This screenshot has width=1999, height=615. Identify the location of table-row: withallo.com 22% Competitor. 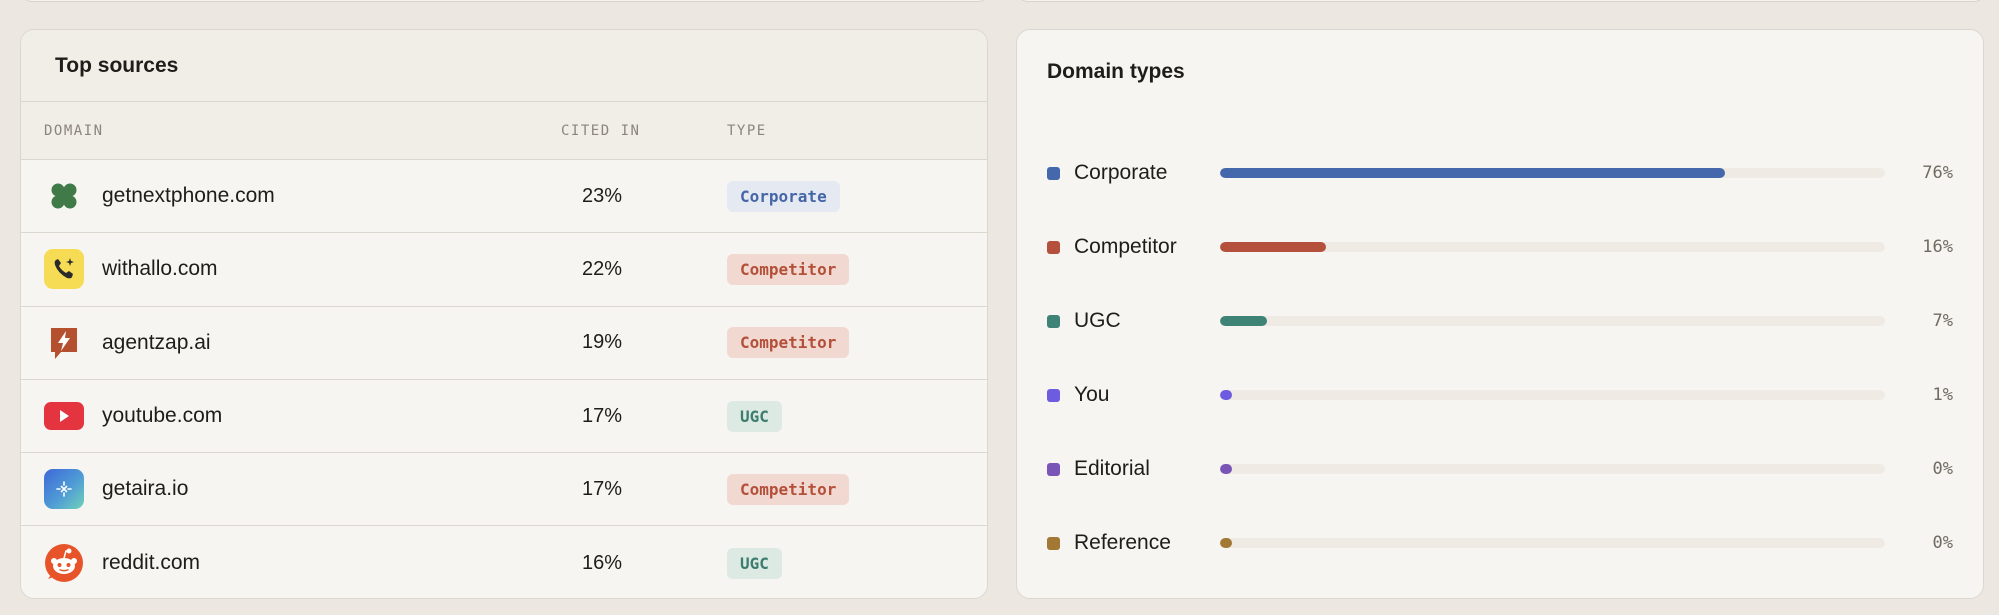
(504, 270).